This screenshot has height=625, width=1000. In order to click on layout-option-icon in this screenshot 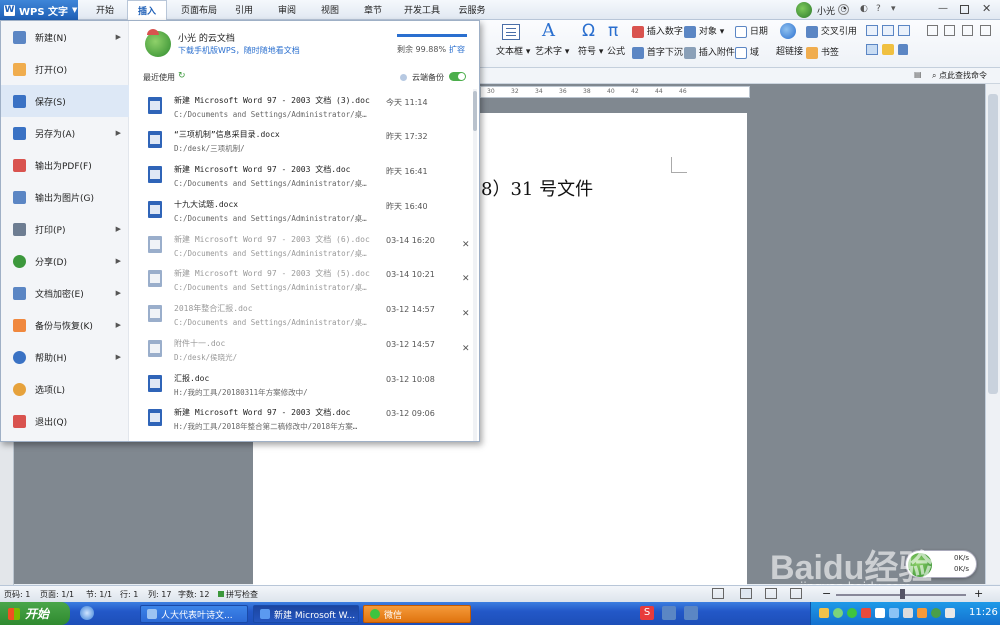, I will do `click(932, 30)`.